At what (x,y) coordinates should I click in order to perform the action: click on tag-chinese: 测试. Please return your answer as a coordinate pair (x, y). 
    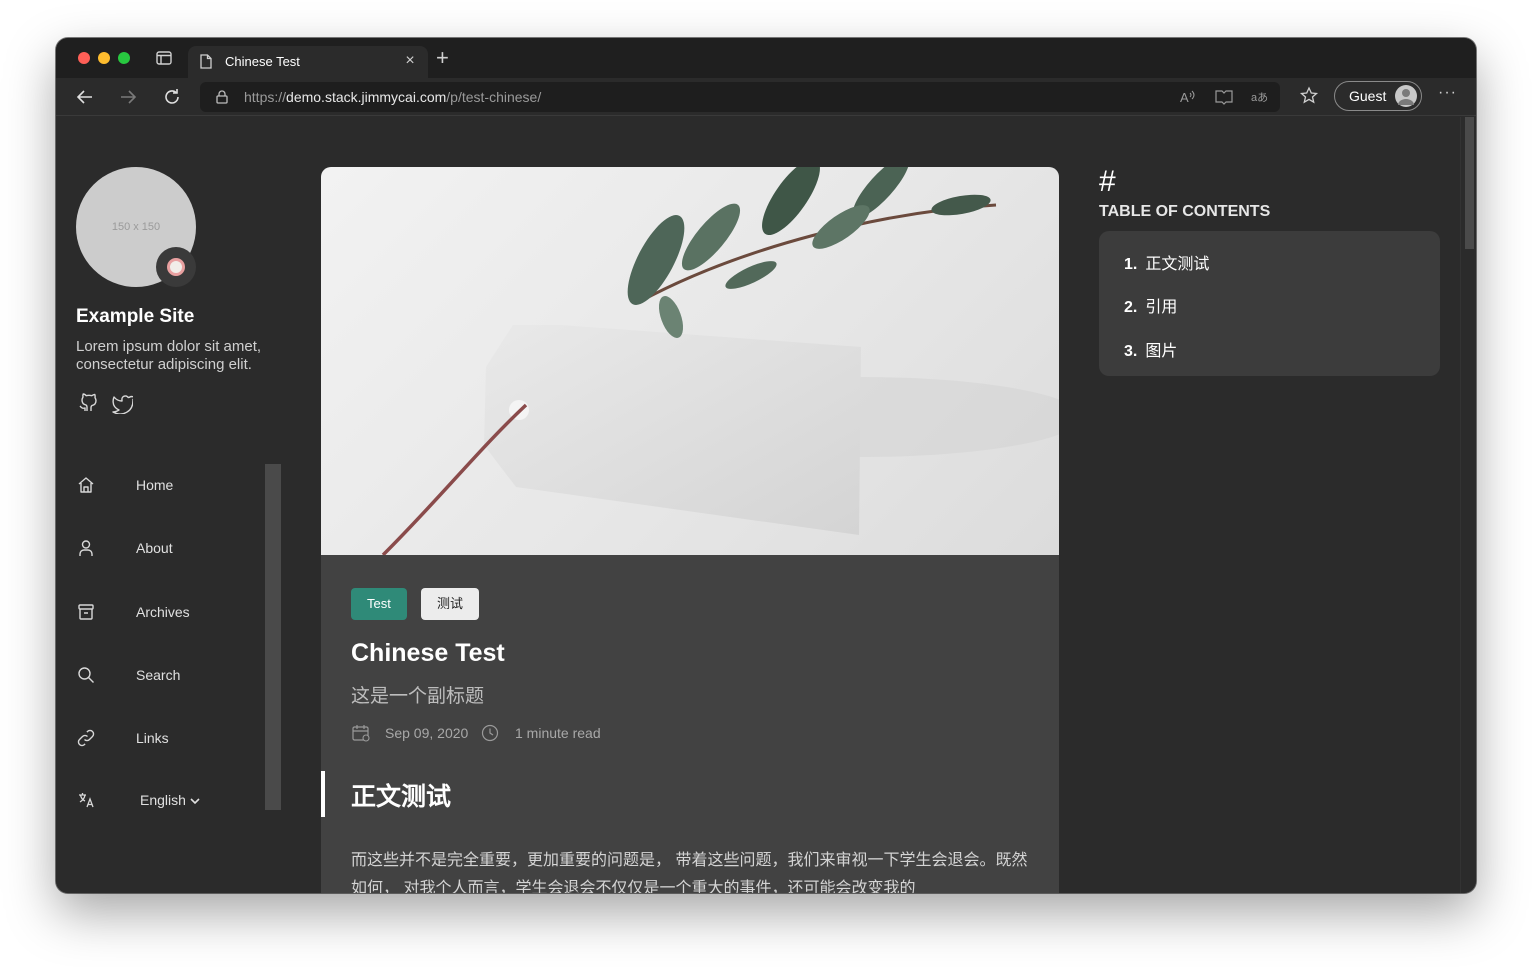
    Looking at the image, I should click on (450, 604).